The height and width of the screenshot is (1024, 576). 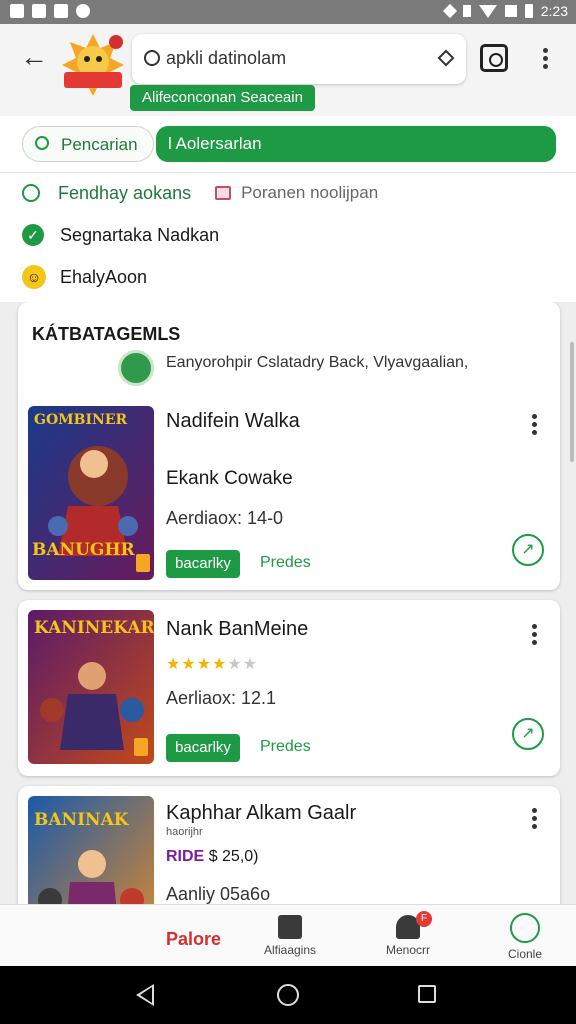 What do you see at coordinates (104, 276) in the screenshot?
I see `suggestion-label: EhalyAoon` at bounding box center [104, 276].